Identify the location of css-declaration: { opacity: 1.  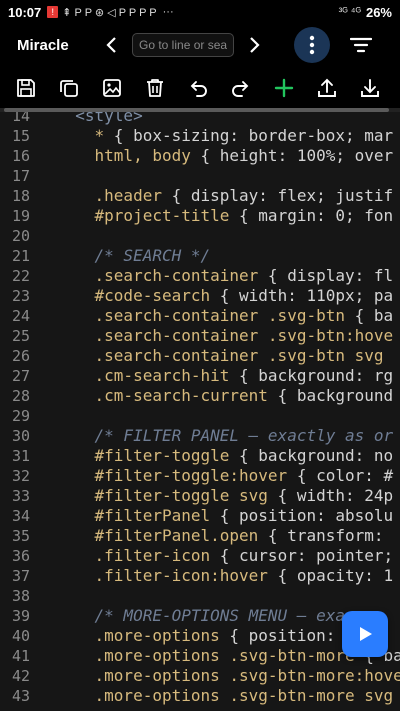
(335, 575).